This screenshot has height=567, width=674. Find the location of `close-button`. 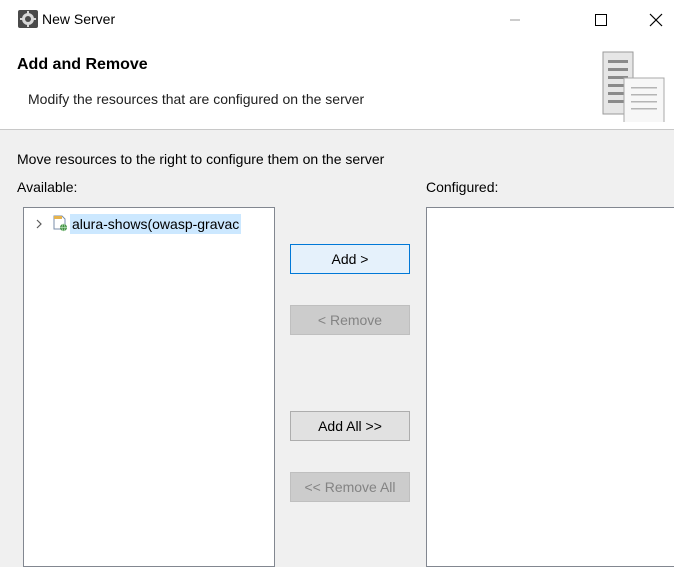

close-button is located at coordinates (654, 20).